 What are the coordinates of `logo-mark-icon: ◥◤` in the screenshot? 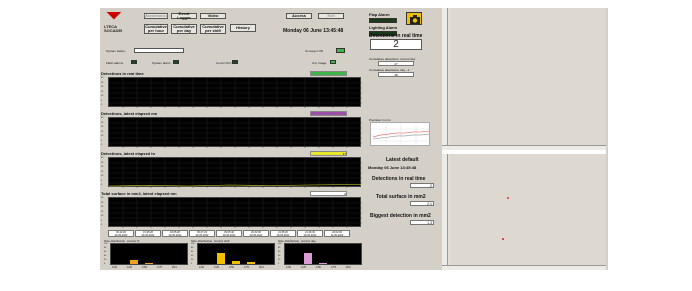 It's located at (114, 15).